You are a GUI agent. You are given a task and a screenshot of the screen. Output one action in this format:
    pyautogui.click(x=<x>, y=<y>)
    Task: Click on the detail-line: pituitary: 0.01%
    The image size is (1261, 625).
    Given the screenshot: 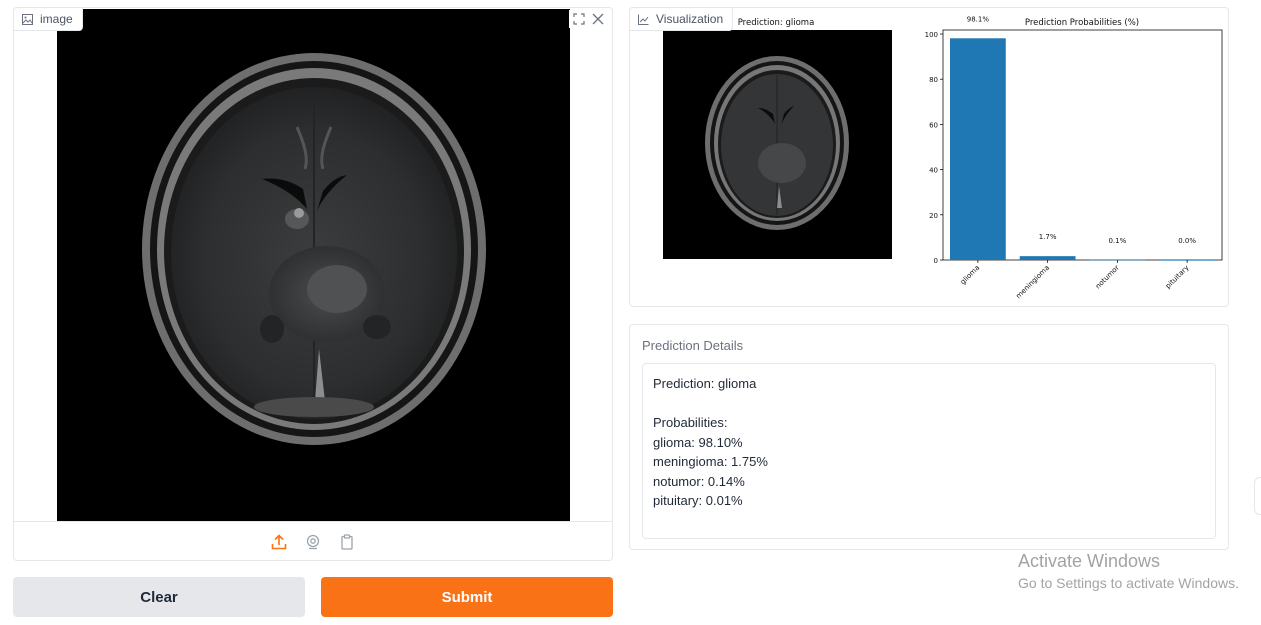 What is the action you would take?
    pyautogui.click(x=698, y=500)
    